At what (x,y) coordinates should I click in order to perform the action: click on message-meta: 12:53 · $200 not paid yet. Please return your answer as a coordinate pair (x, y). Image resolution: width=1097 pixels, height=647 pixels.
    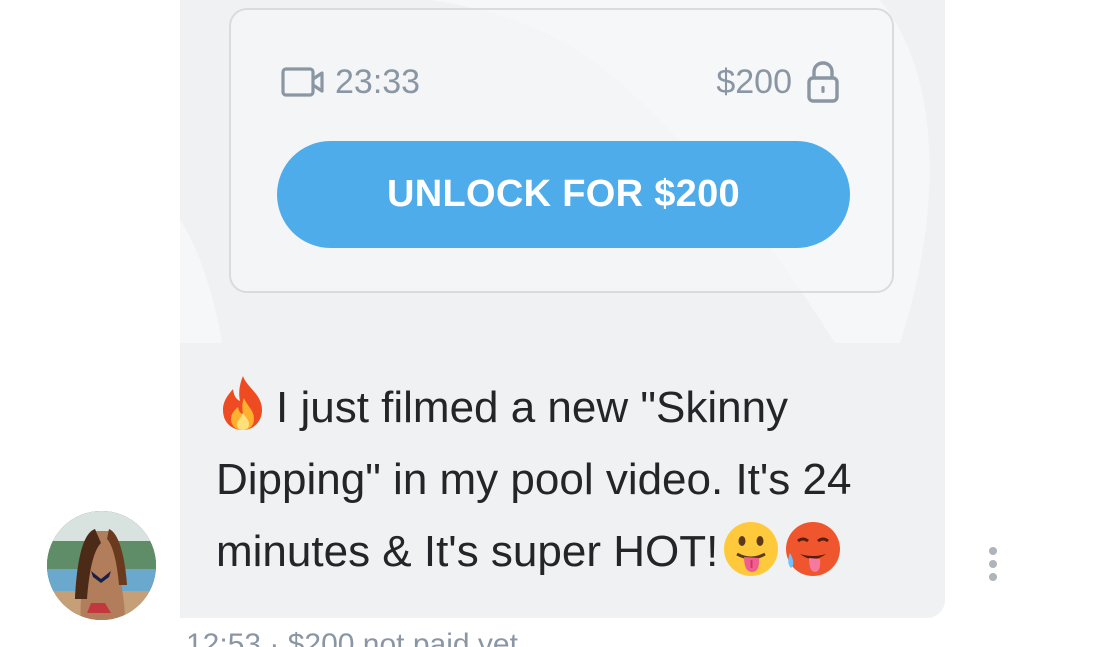
    Looking at the image, I should click on (352, 637).